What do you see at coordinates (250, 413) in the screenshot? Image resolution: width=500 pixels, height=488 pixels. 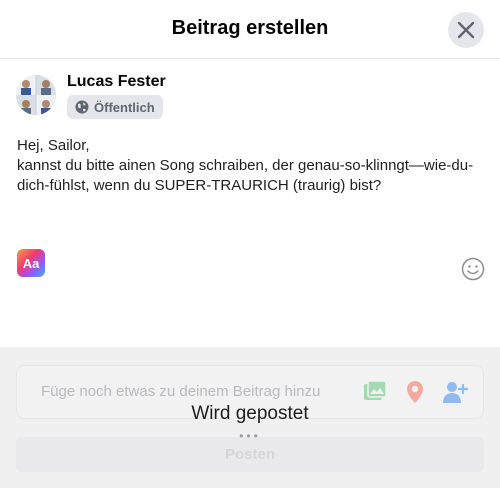 I see `posting-status: Wird gepostet` at bounding box center [250, 413].